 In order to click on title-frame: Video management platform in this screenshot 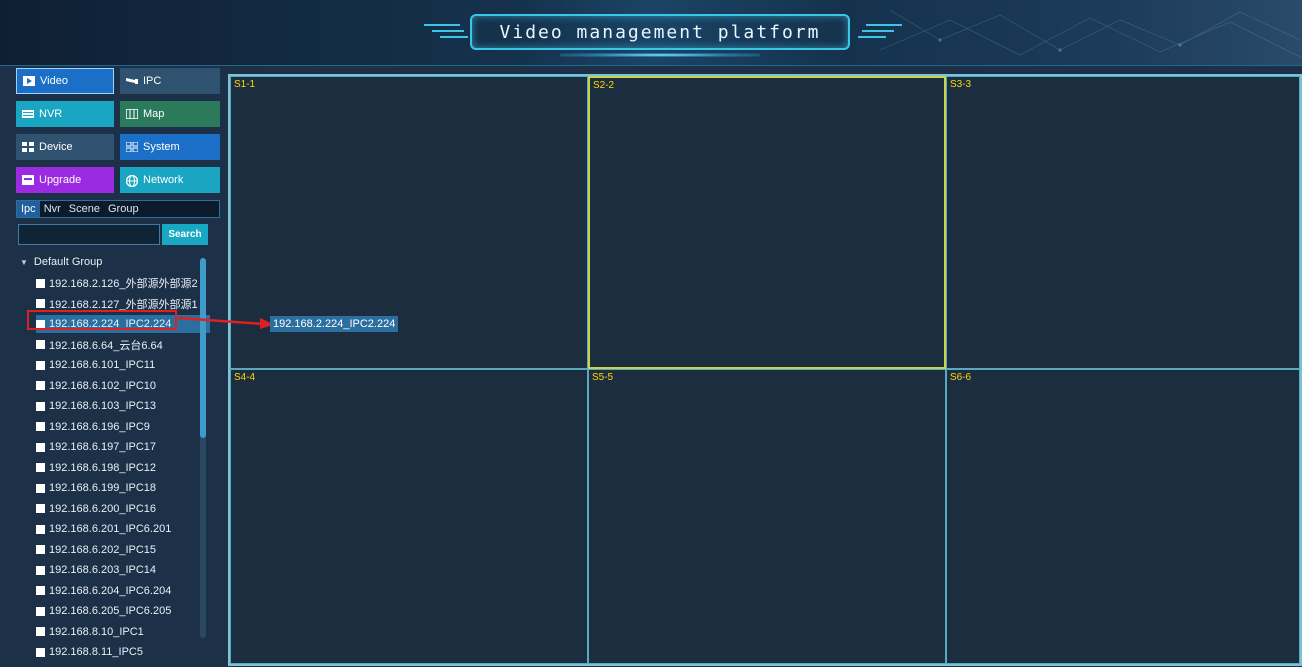, I will do `click(660, 32)`.